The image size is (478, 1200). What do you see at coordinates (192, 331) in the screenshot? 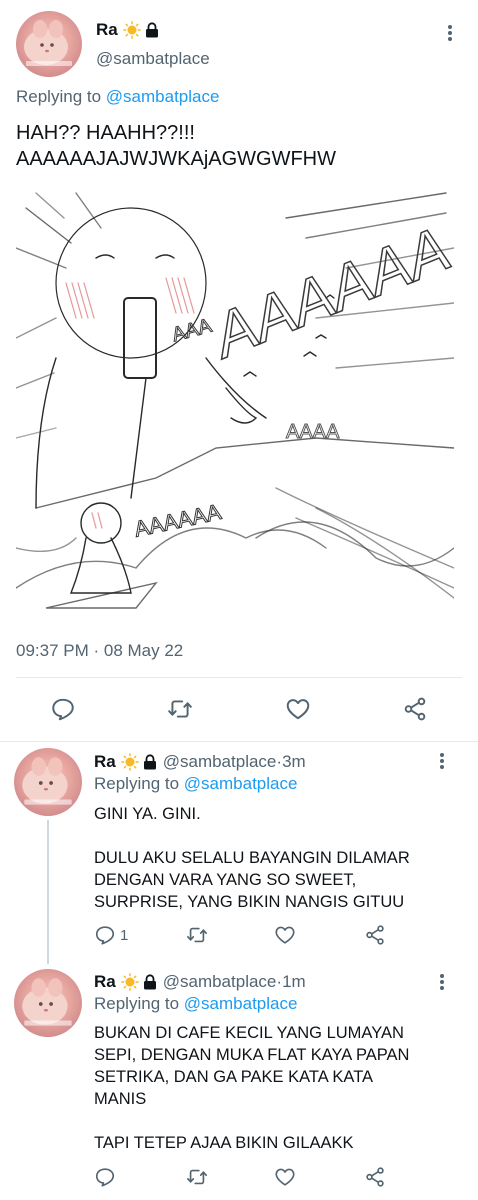
I see `media-text-left: AAA` at bounding box center [192, 331].